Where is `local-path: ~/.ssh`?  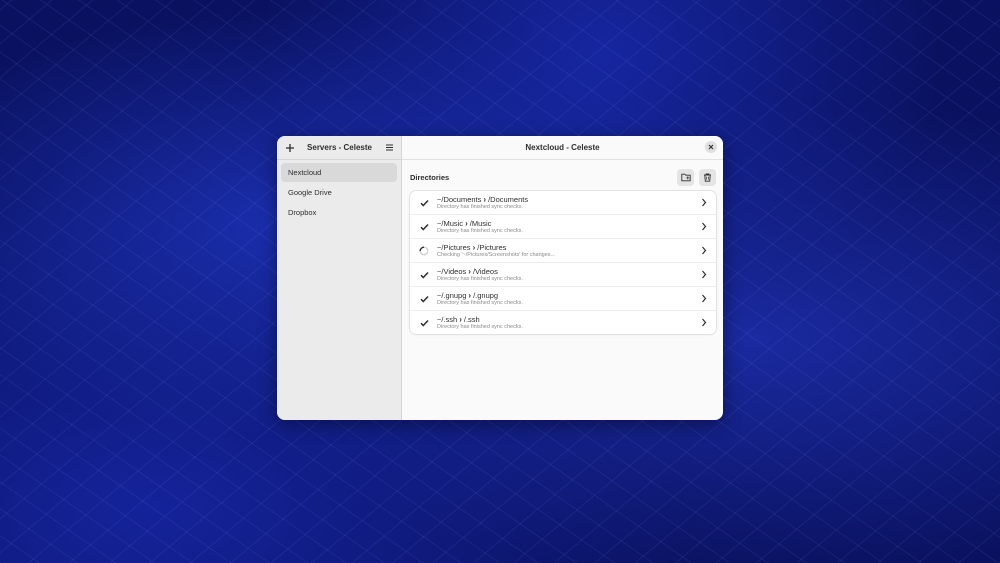 local-path: ~/.ssh is located at coordinates (447, 319).